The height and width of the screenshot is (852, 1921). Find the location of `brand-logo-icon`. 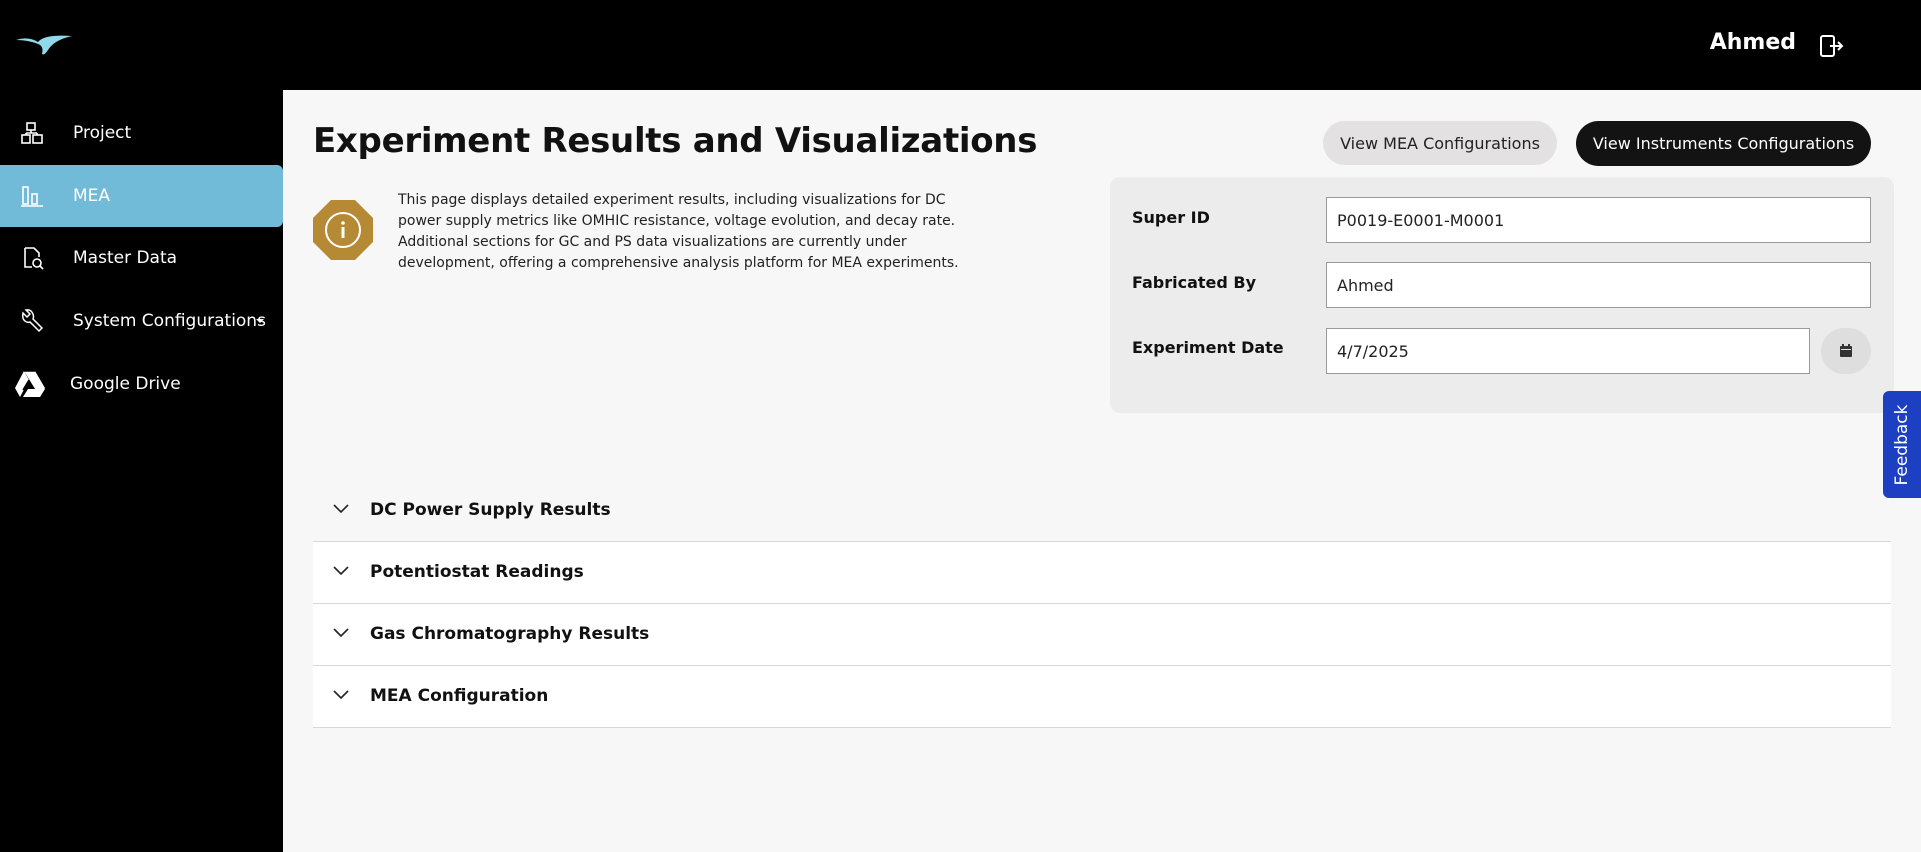

brand-logo-icon is located at coordinates (44, 46).